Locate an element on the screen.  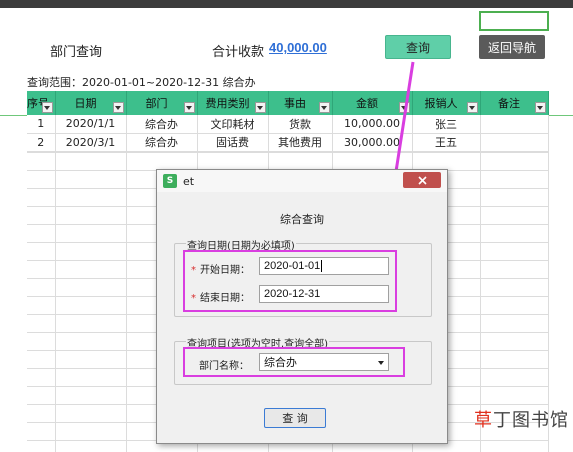
start-date-input: 2020-01-01 is located at coordinates (324, 266).